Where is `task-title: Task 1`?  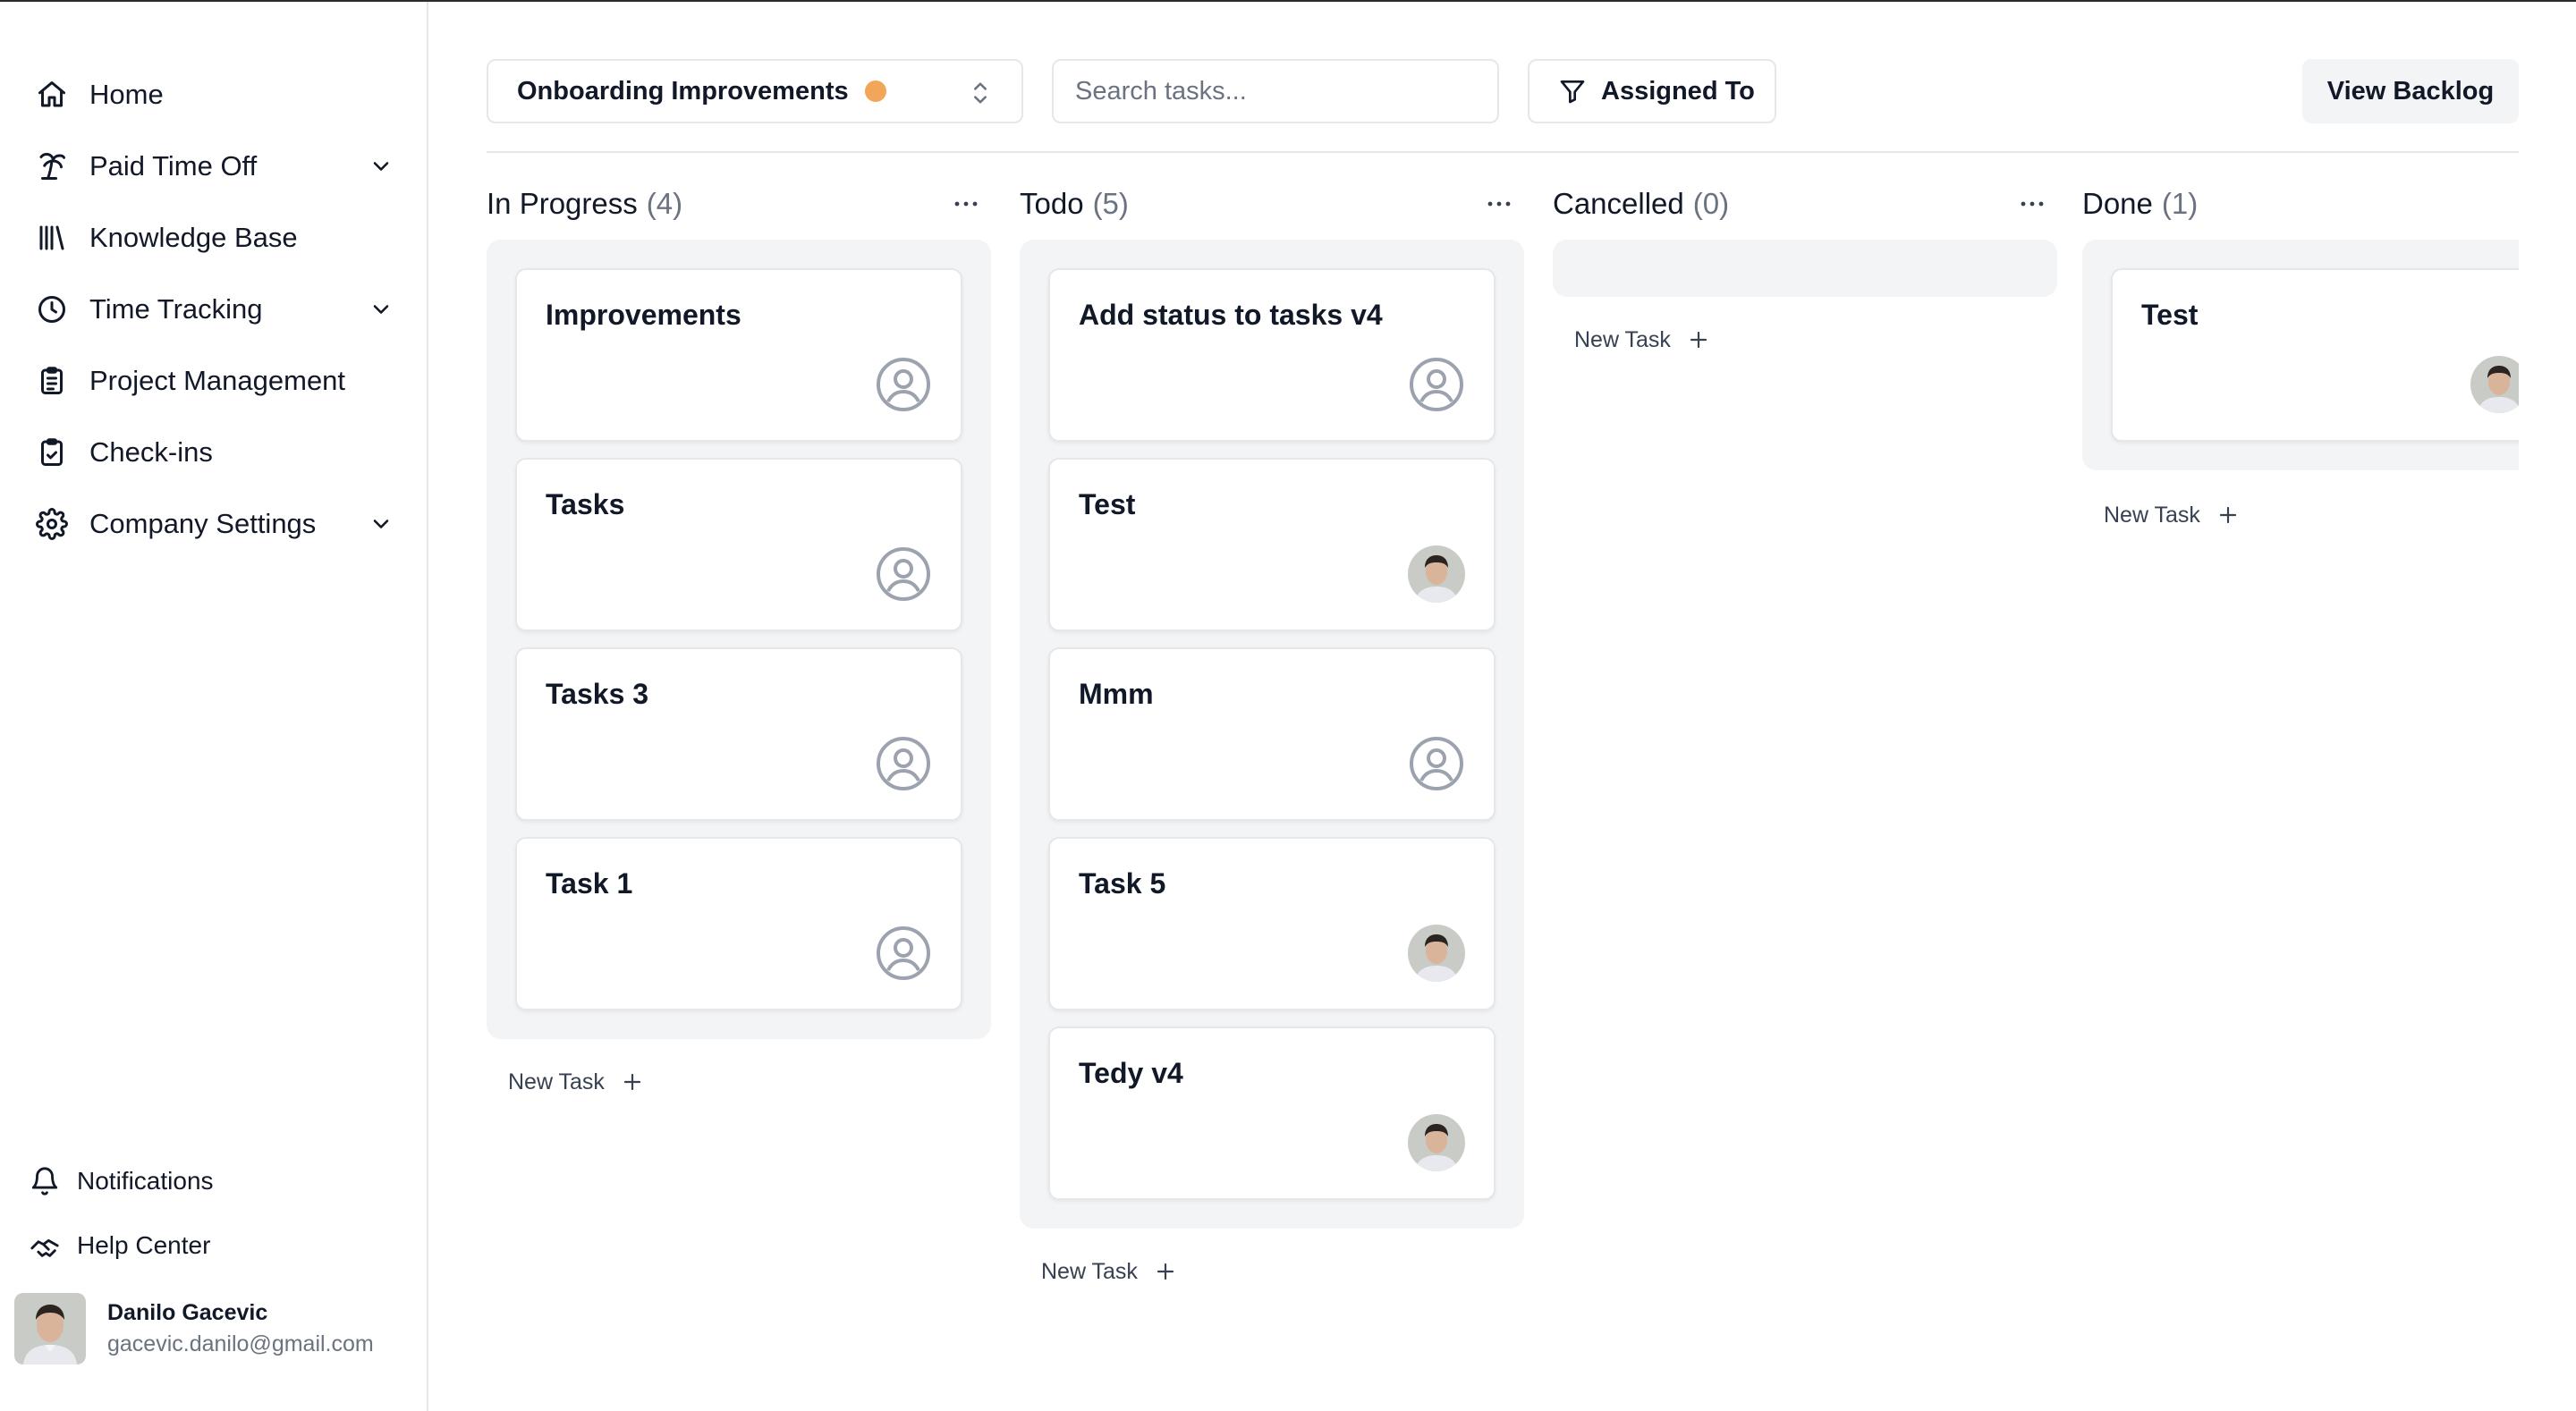
task-title: Task 1 is located at coordinates (589, 884).